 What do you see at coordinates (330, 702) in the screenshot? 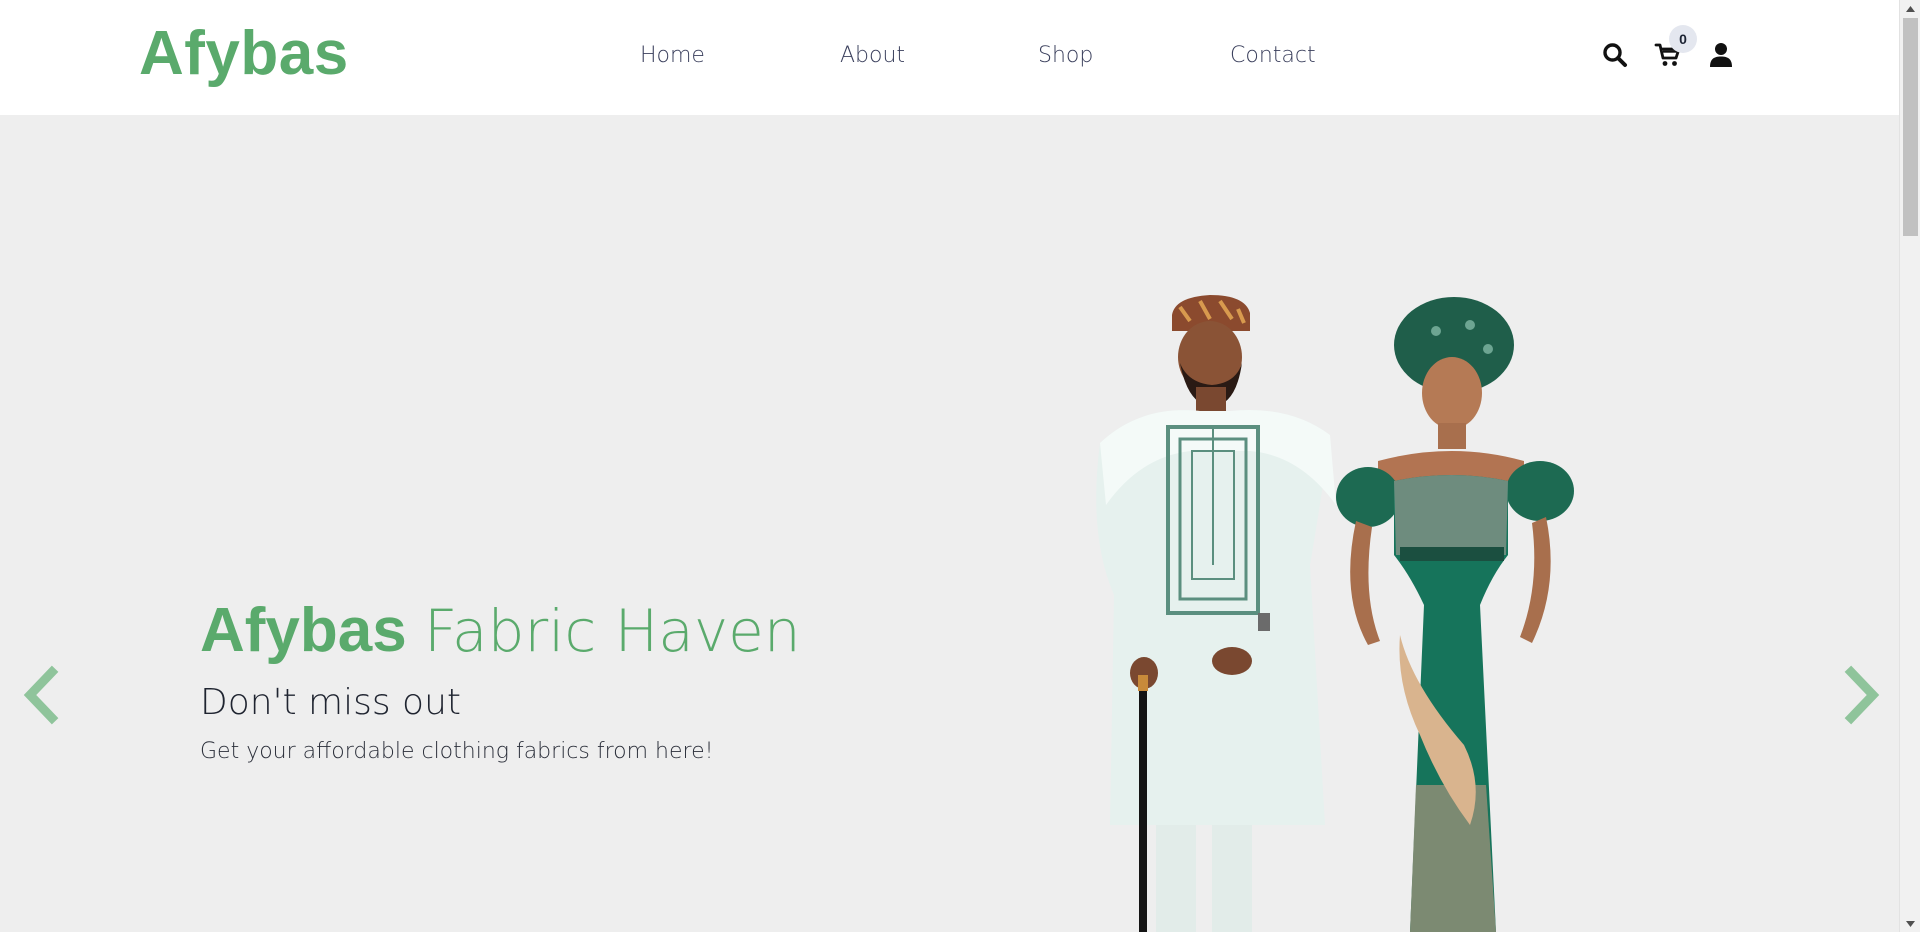
I see `hero-subtitle: Don't miss out` at bounding box center [330, 702].